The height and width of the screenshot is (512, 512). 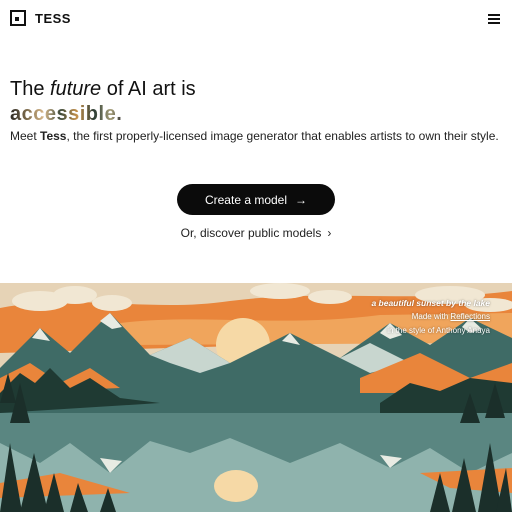 I want to click on artwork-made-with: Made with Reflections, so click(x=450, y=316).